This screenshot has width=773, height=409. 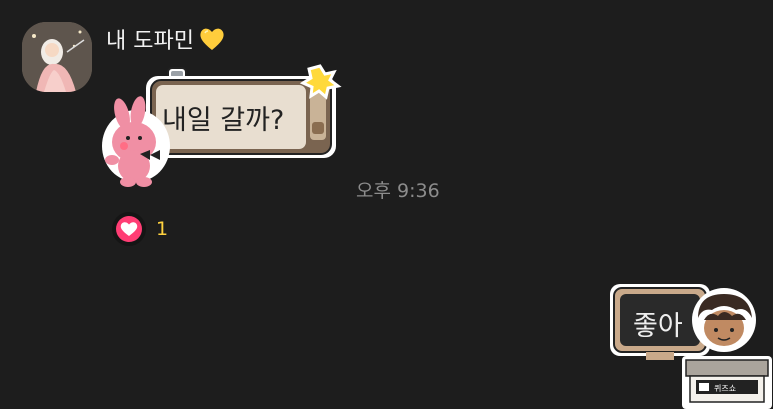 What do you see at coordinates (212, 39) in the screenshot?
I see `yellow-heart-icon` at bounding box center [212, 39].